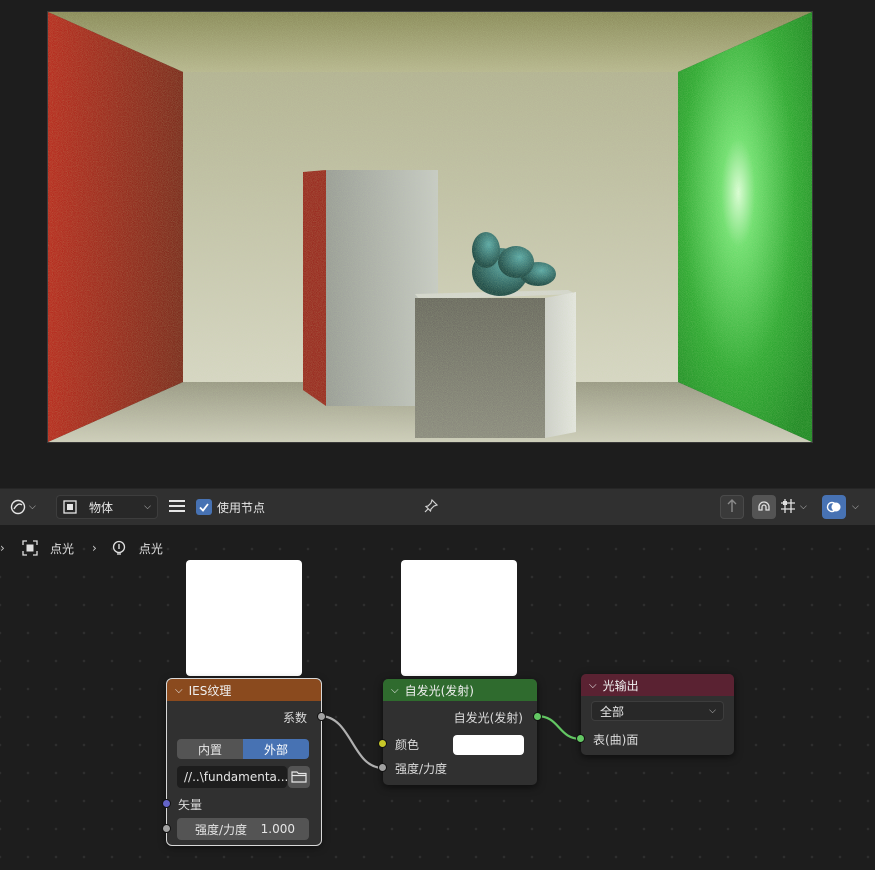 This screenshot has width=875, height=870. Describe the element at coordinates (460, 732) in the screenshot. I see `emission-node: ⌵ 自发光(发射) 自发光(发射) 颜色 强度/力度` at that location.